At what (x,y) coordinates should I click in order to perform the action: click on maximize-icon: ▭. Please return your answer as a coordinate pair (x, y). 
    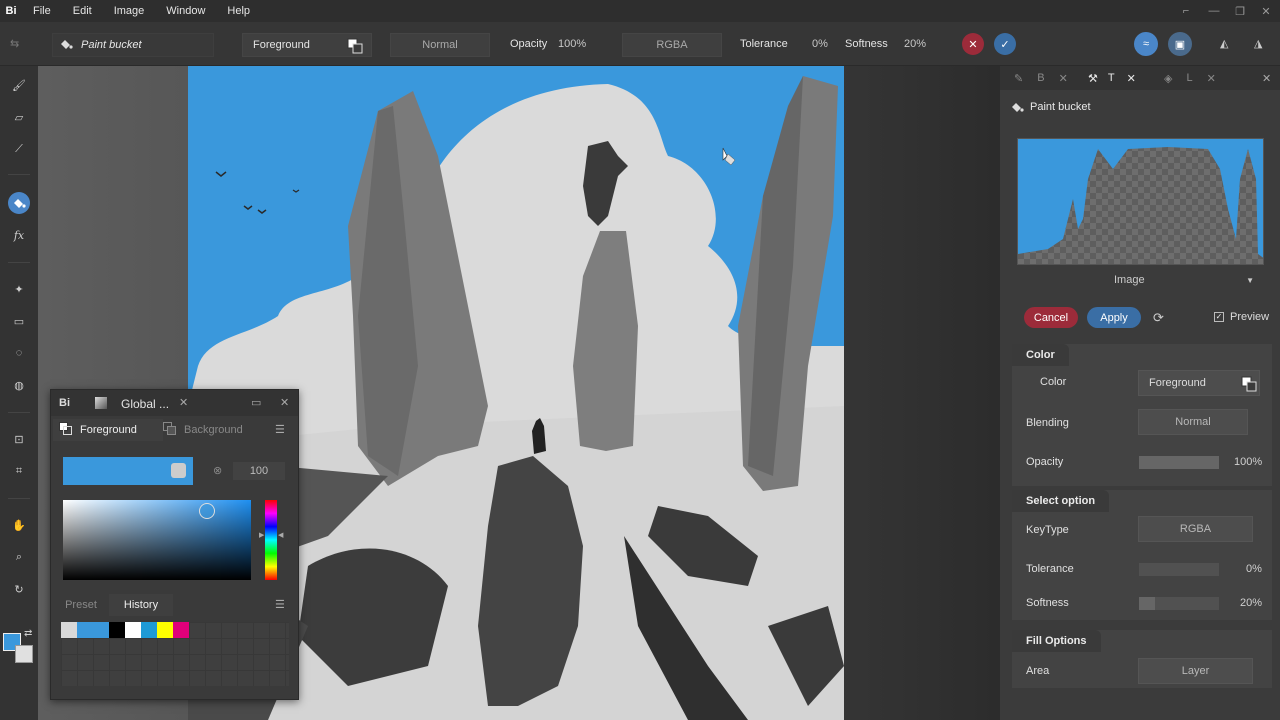
    Looking at the image, I should click on (256, 402).